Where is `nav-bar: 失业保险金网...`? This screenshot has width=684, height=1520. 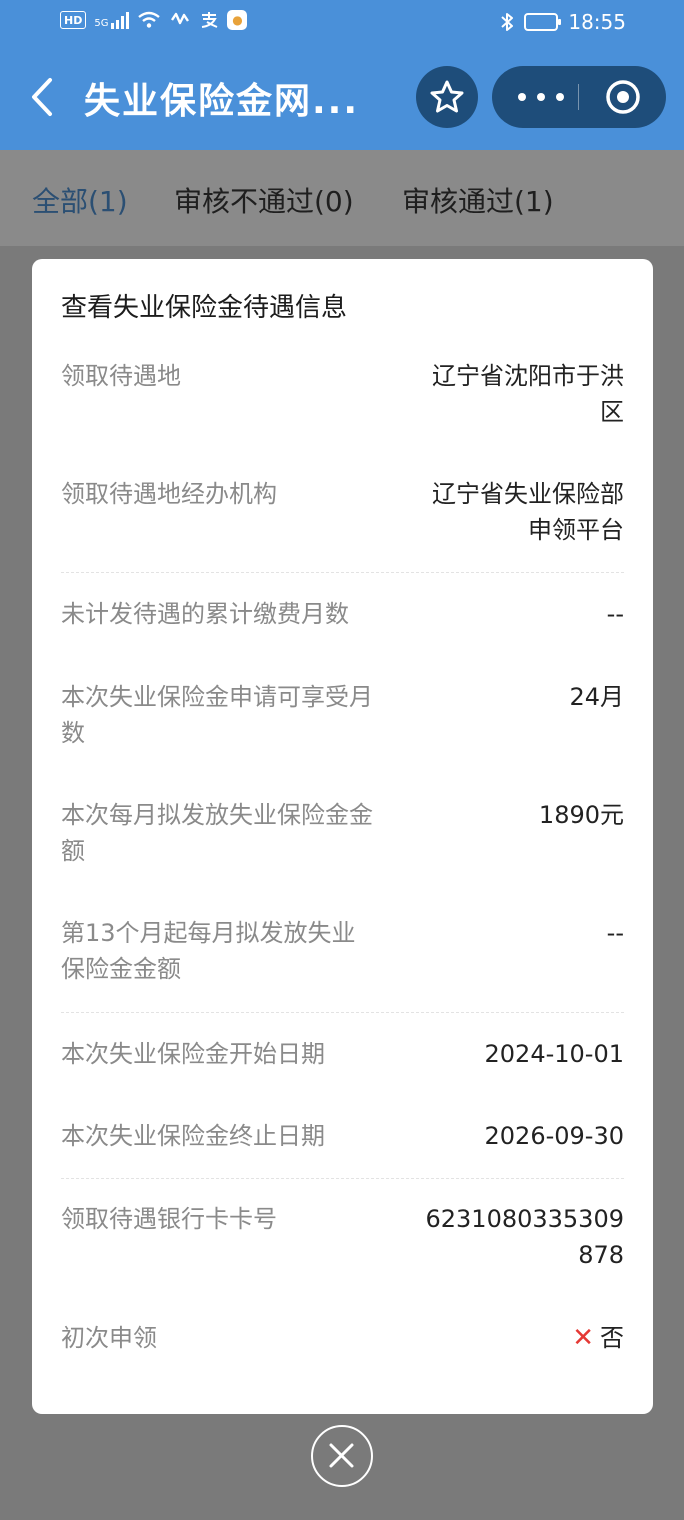 nav-bar: 失业保险金网... is located at coordinates (342, 97).